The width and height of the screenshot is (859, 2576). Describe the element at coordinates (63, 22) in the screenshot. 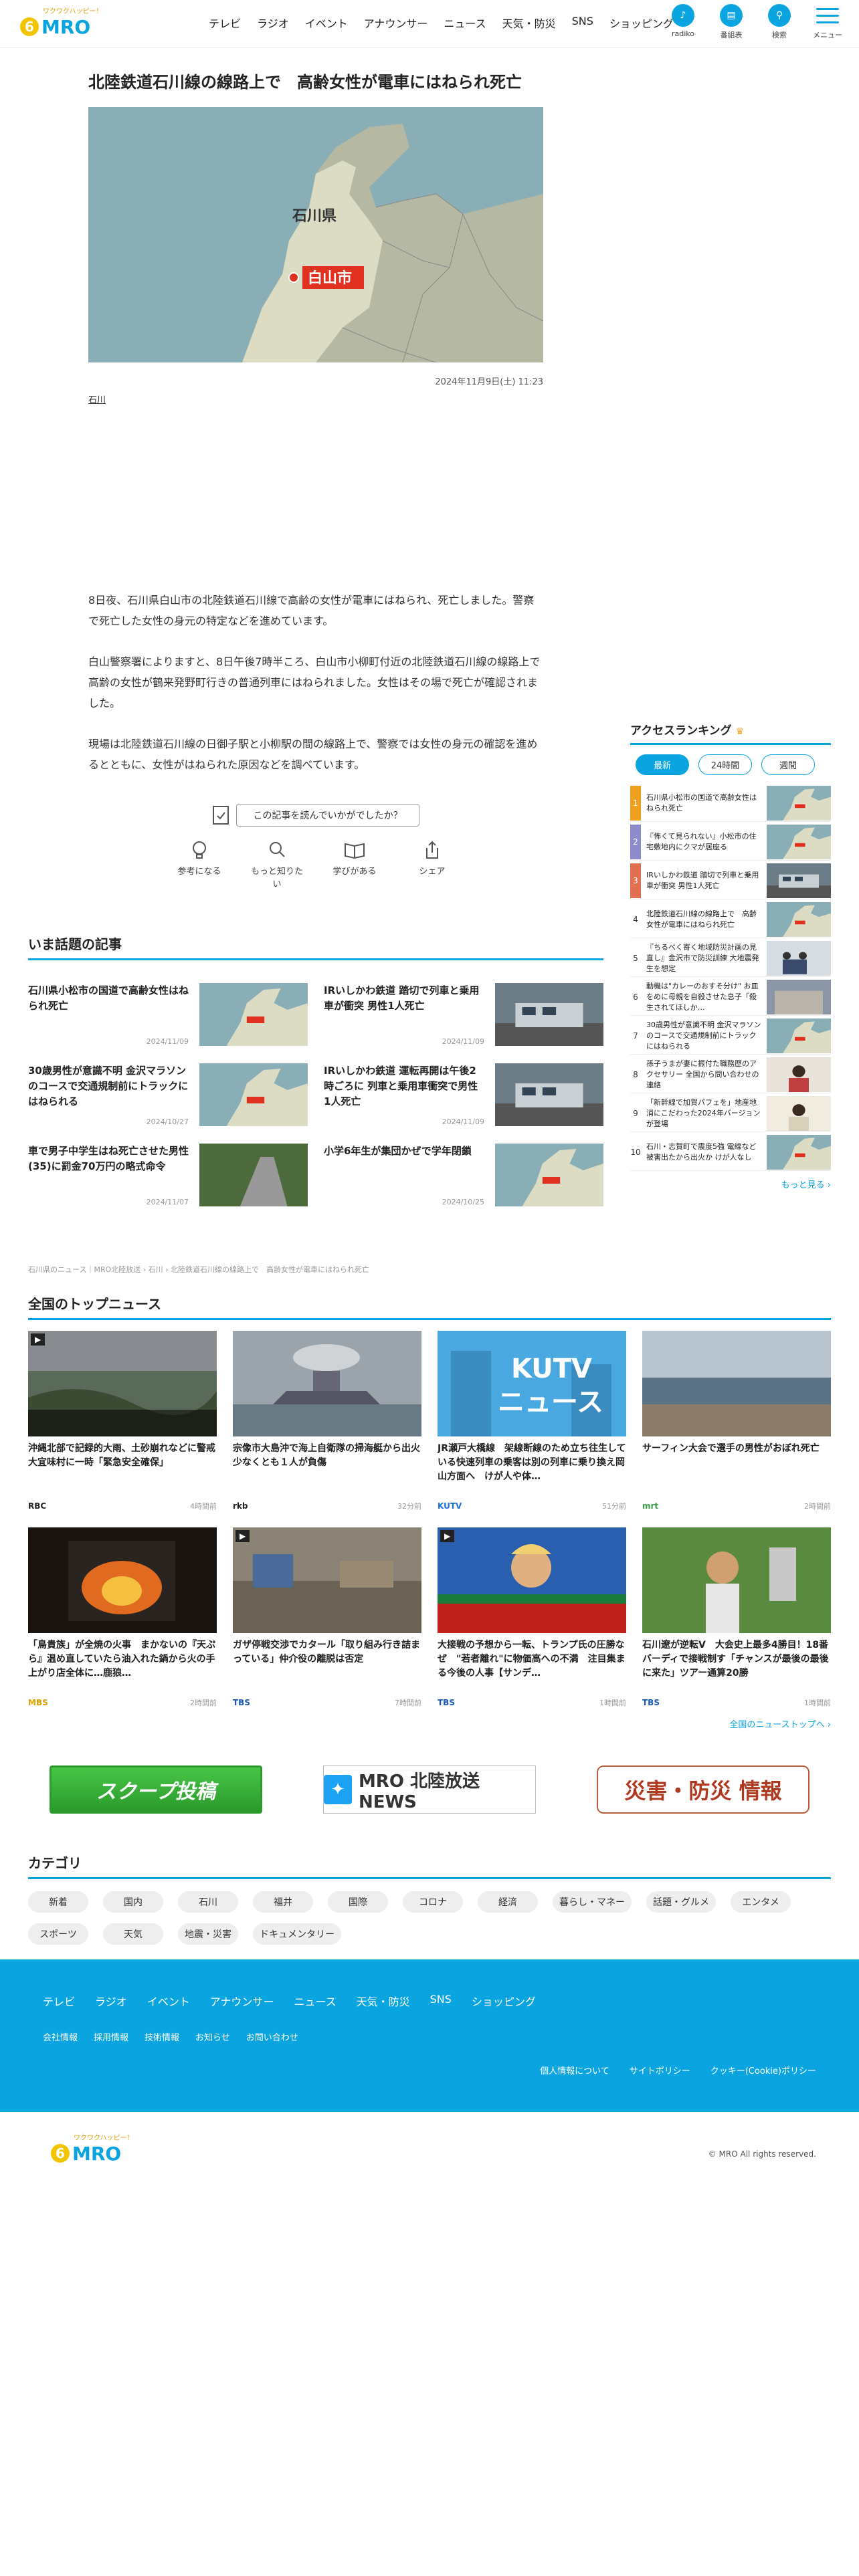

I see `mro-logo: ワクワクハッピー！ 6 MRO` at that location.